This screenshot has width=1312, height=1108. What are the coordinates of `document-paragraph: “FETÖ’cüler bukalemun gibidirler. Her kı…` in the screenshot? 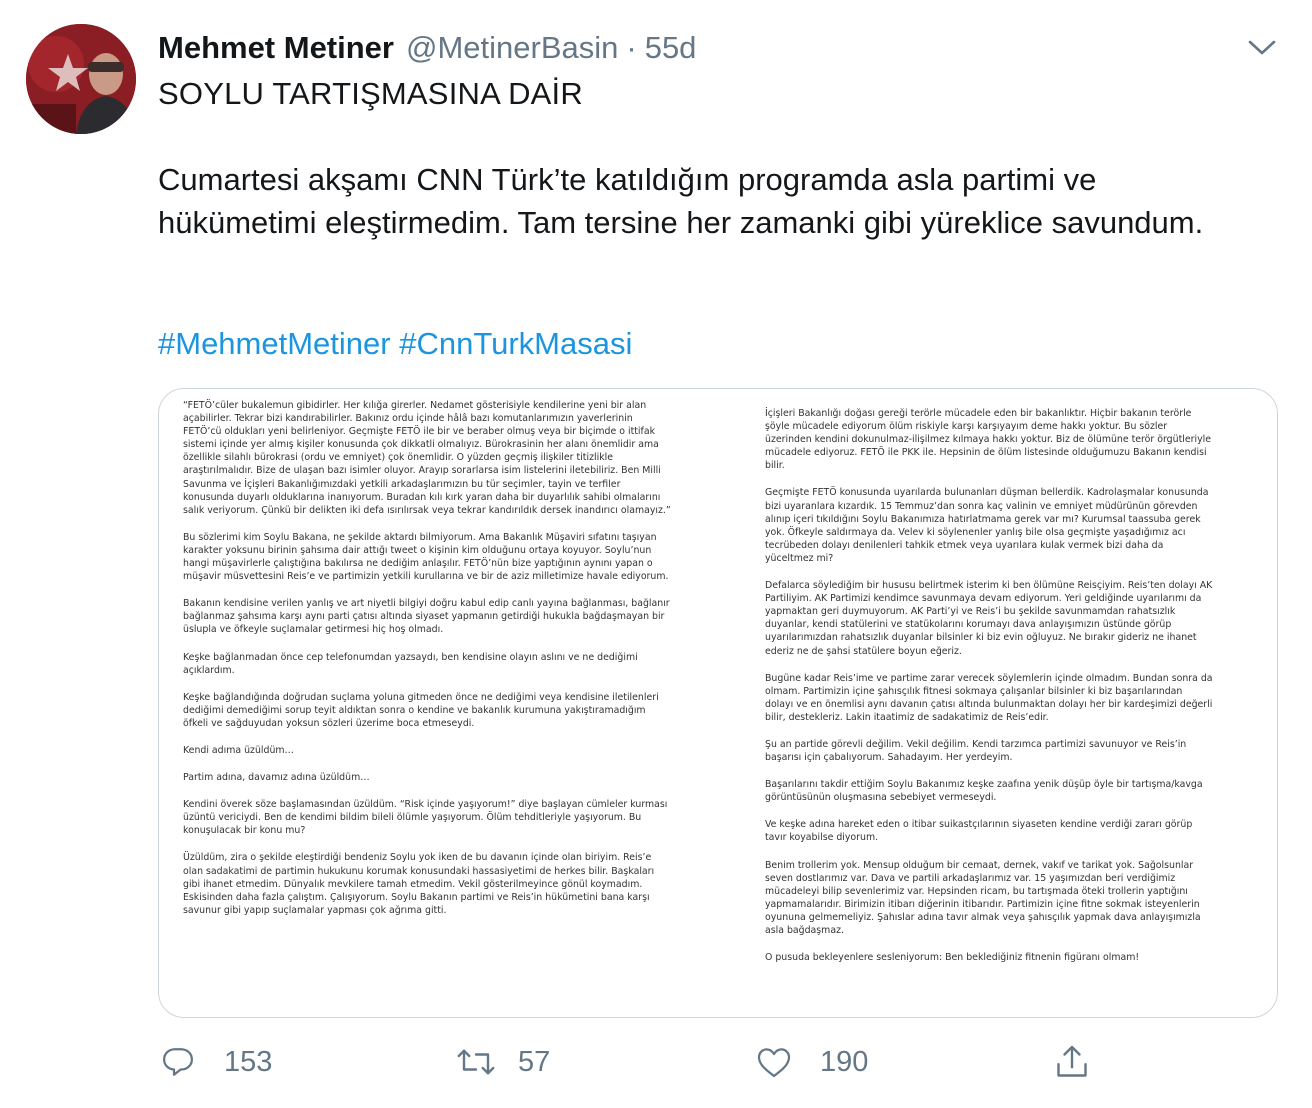 It's located at (427, 458).